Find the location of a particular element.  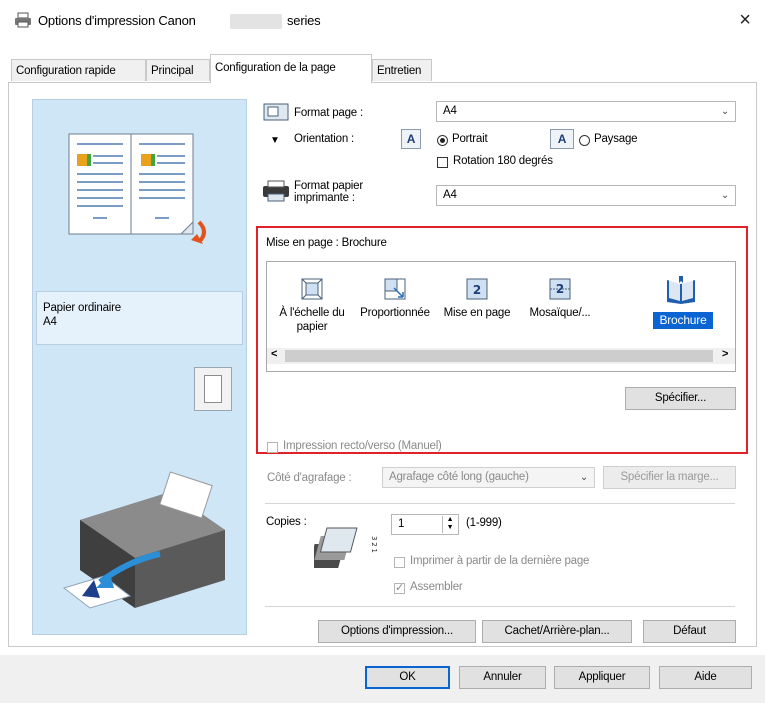

format-page-value: A4 is located at coordinates (450, 111).